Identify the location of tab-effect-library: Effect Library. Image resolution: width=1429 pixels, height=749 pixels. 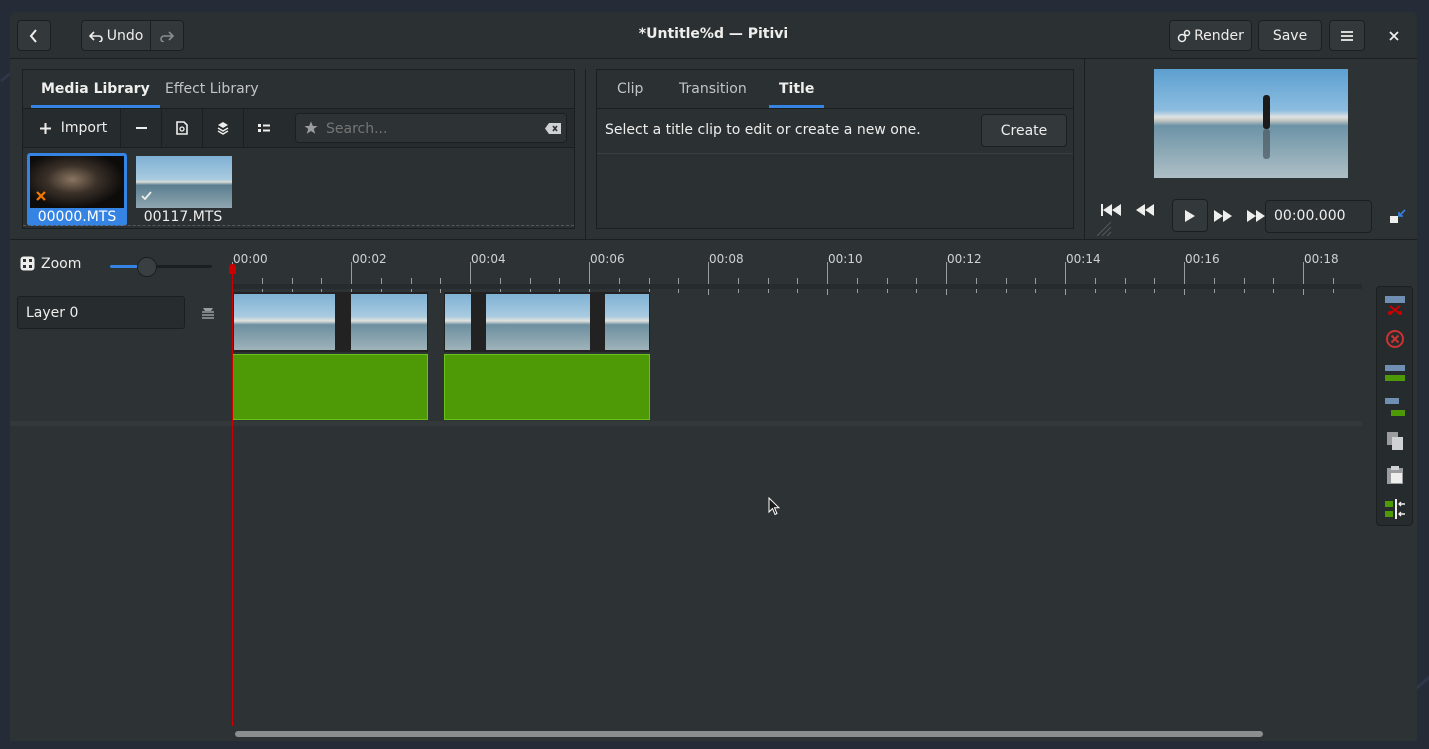
(212, 89).